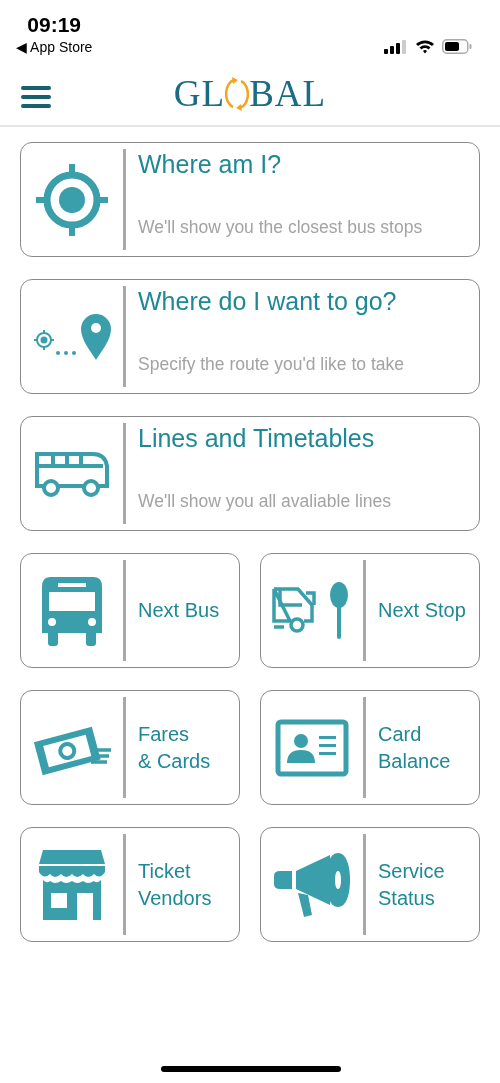 Image resolution: width=500 pixels, height=1083 pixels. What do you see at coordinates (370, 747) in the screenshot?
I see `menu-card: Card Balance` at bounding box center [370, 747].